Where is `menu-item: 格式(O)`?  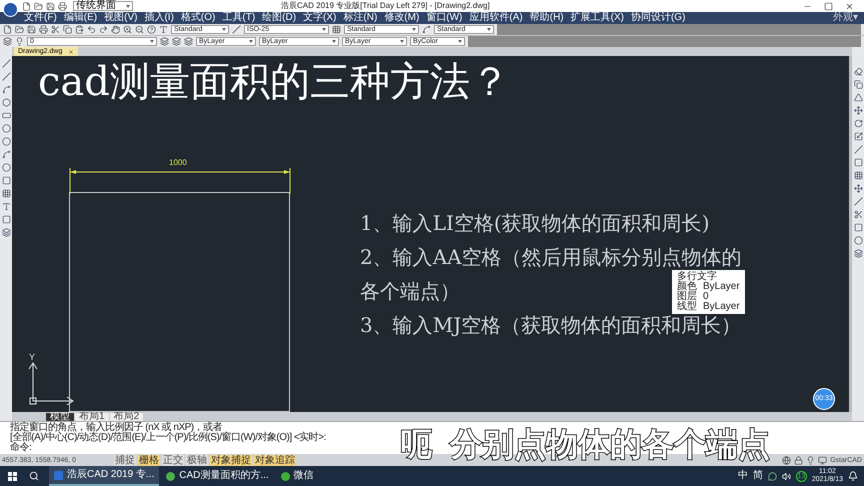
menu-item: 格式(O) is located at coordinates (198, 18).